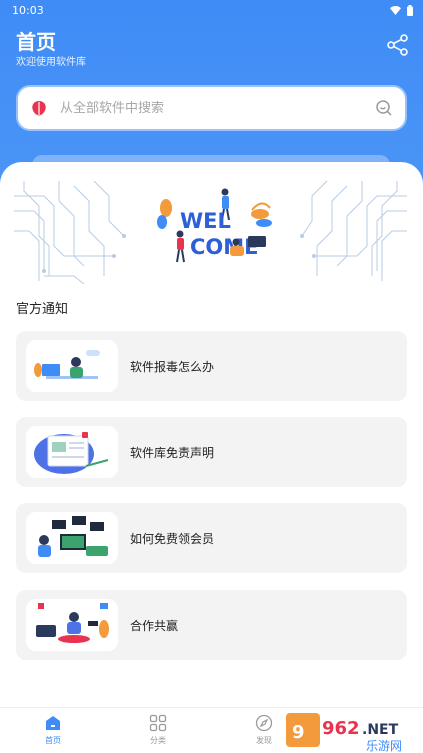 The height and width of the screenshot is (753, 423). I want to click on document-illustration, so click(71, 453).